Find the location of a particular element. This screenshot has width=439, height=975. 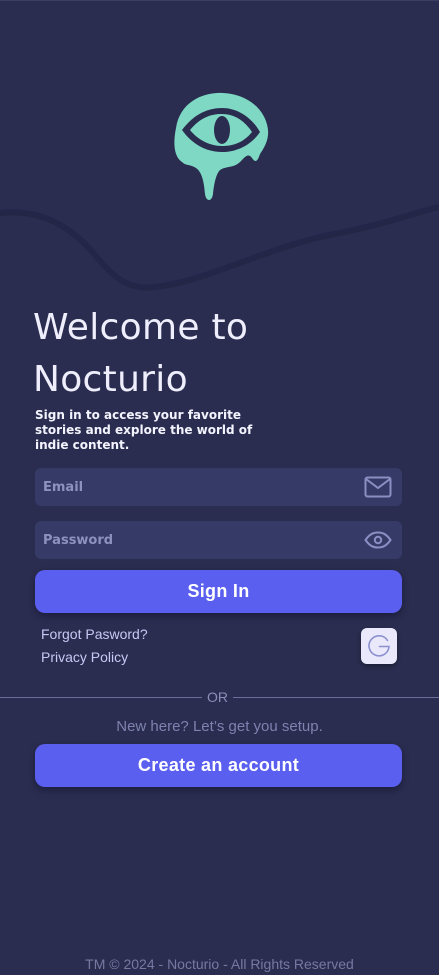

google-sign-in-button is located at coordinates (379, 646).